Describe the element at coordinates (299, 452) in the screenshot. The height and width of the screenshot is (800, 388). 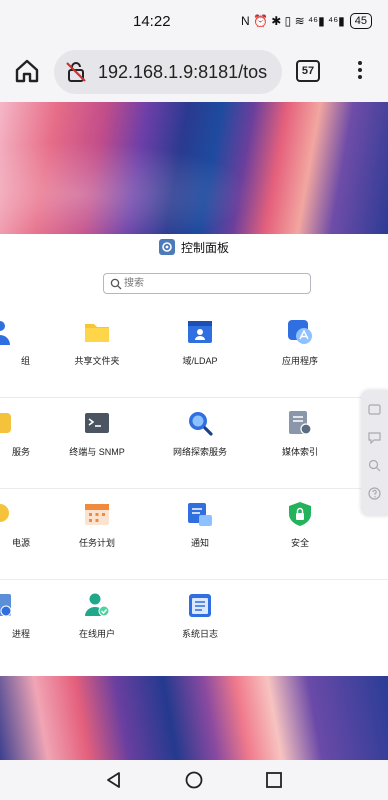
I see `tile-label: 媒体索引` at that location.